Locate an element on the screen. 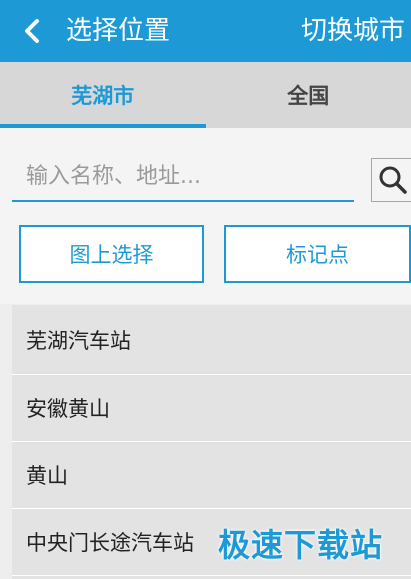 The width and height of the screenshot is (411, 579). watermark-logo: 极速下载站 is located at coordinates (301, 545).